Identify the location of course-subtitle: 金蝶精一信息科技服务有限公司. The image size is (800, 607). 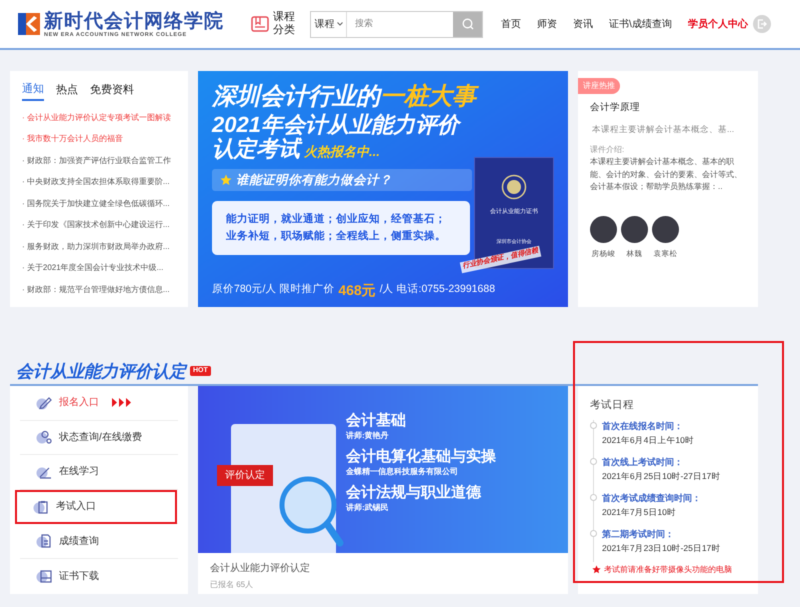
(402, 472).